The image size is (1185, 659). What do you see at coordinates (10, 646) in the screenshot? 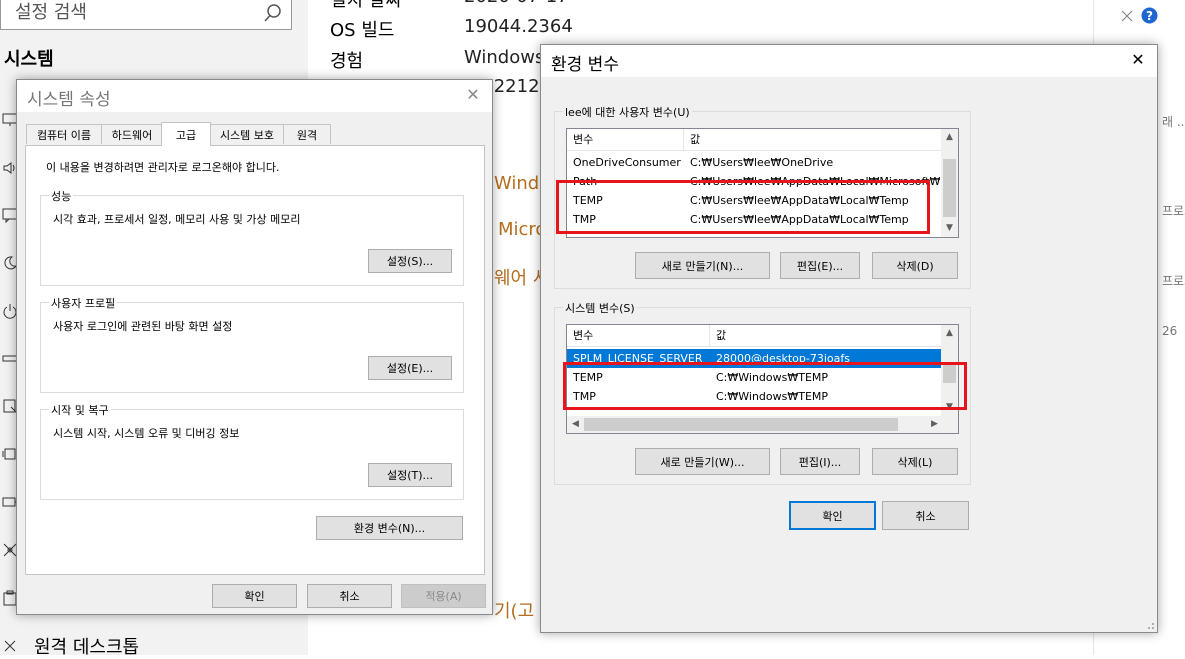
I see `remote-desktop-icon` at bounding box center [10, 646].